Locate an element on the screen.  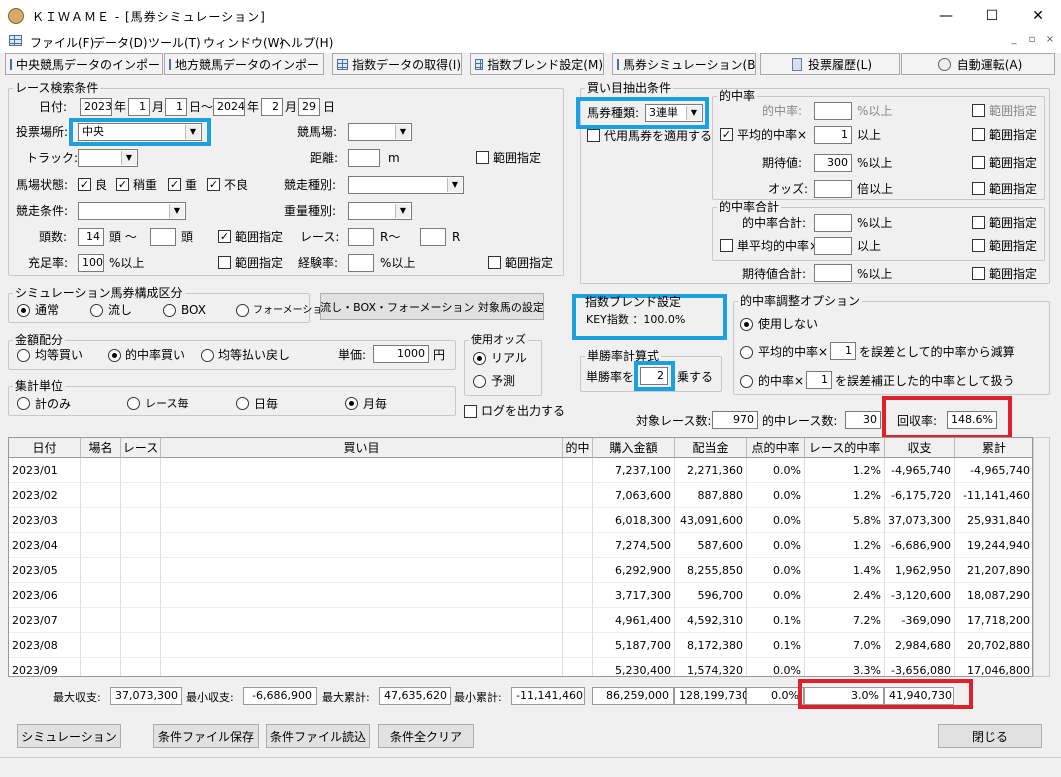
cond-good-checkbox: ✓ is located at coordinates (84, 184).